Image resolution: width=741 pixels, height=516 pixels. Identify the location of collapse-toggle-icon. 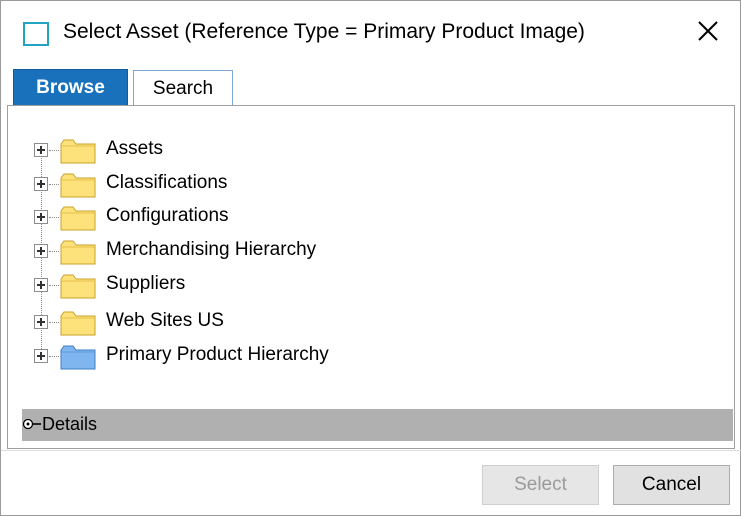
(32, 424).